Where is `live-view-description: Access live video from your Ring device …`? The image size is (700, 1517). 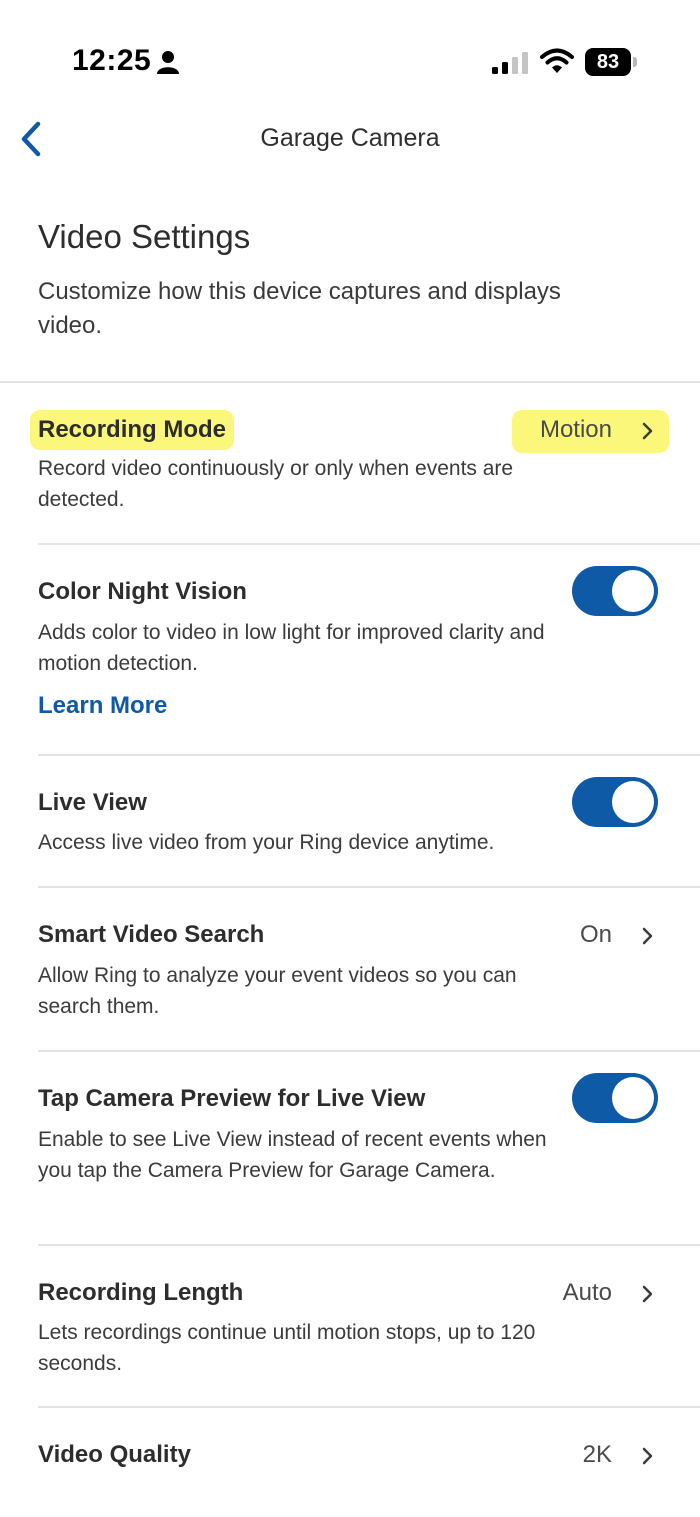 live-view-description: Access live video from your Ring device … is located at coordinates (266, 842).